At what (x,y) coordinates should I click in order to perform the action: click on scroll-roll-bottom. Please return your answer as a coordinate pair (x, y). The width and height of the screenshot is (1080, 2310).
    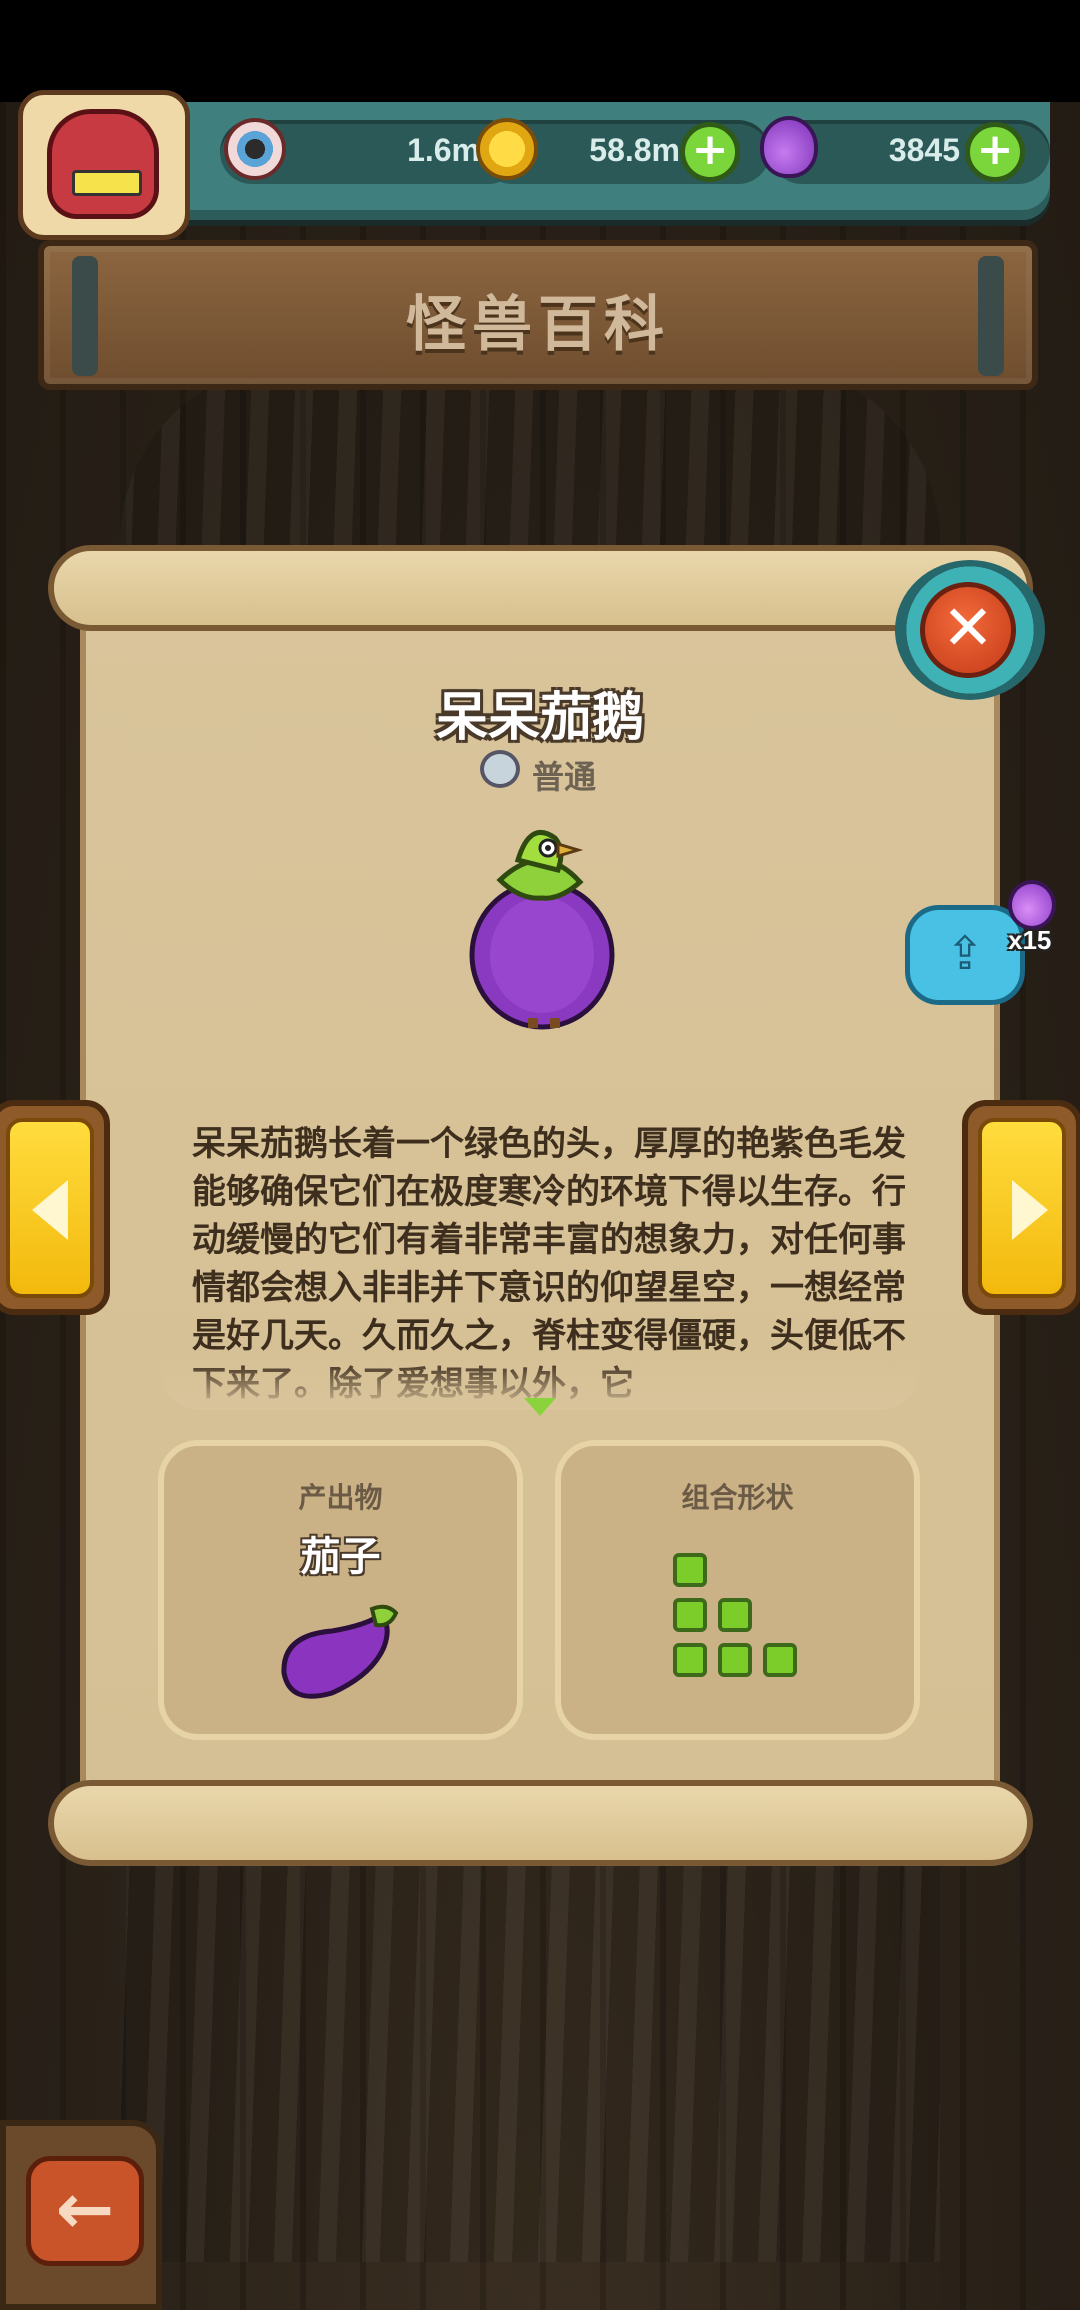
    Looking at the image, I should click on (540, 1823).